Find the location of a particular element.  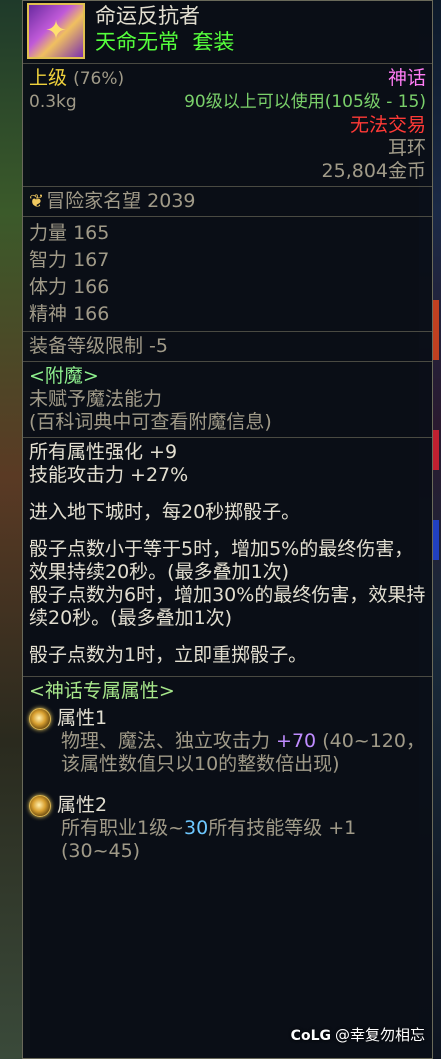

item-grade: 上级 is located at coordinates (48, 78).